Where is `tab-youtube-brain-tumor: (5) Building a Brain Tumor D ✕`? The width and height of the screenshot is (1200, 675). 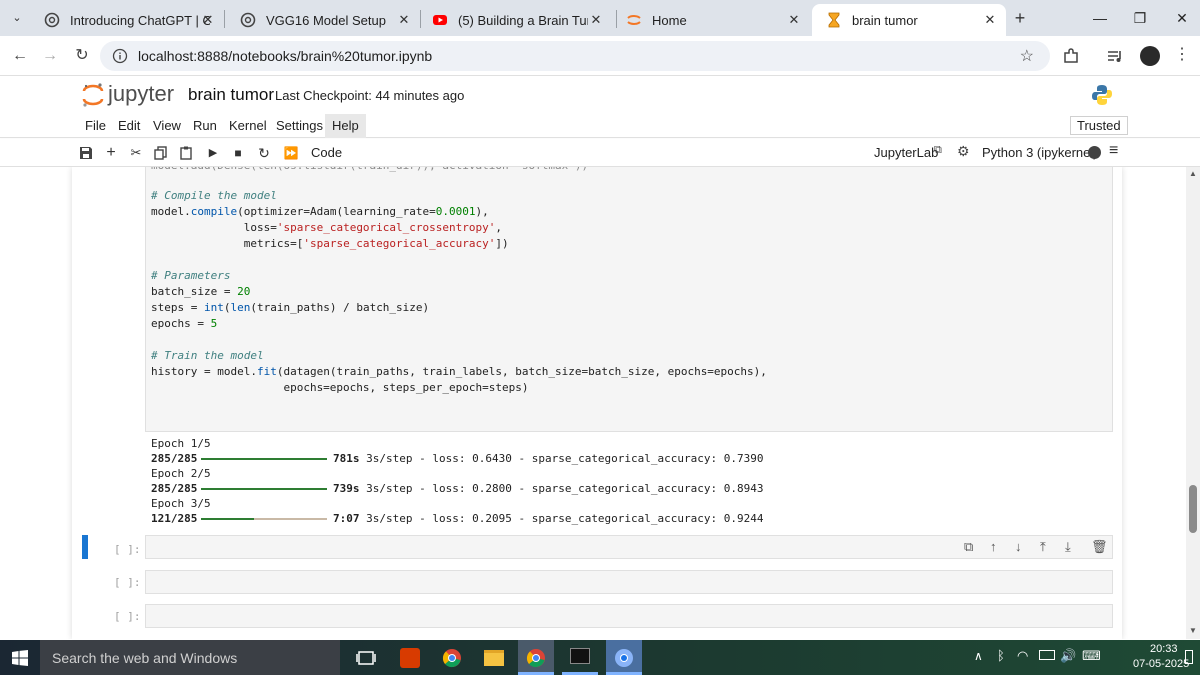 tab-youtube-brain-tumor: (5) Building a Brain Tumor D ✕ is located at coordinates (515, 20).